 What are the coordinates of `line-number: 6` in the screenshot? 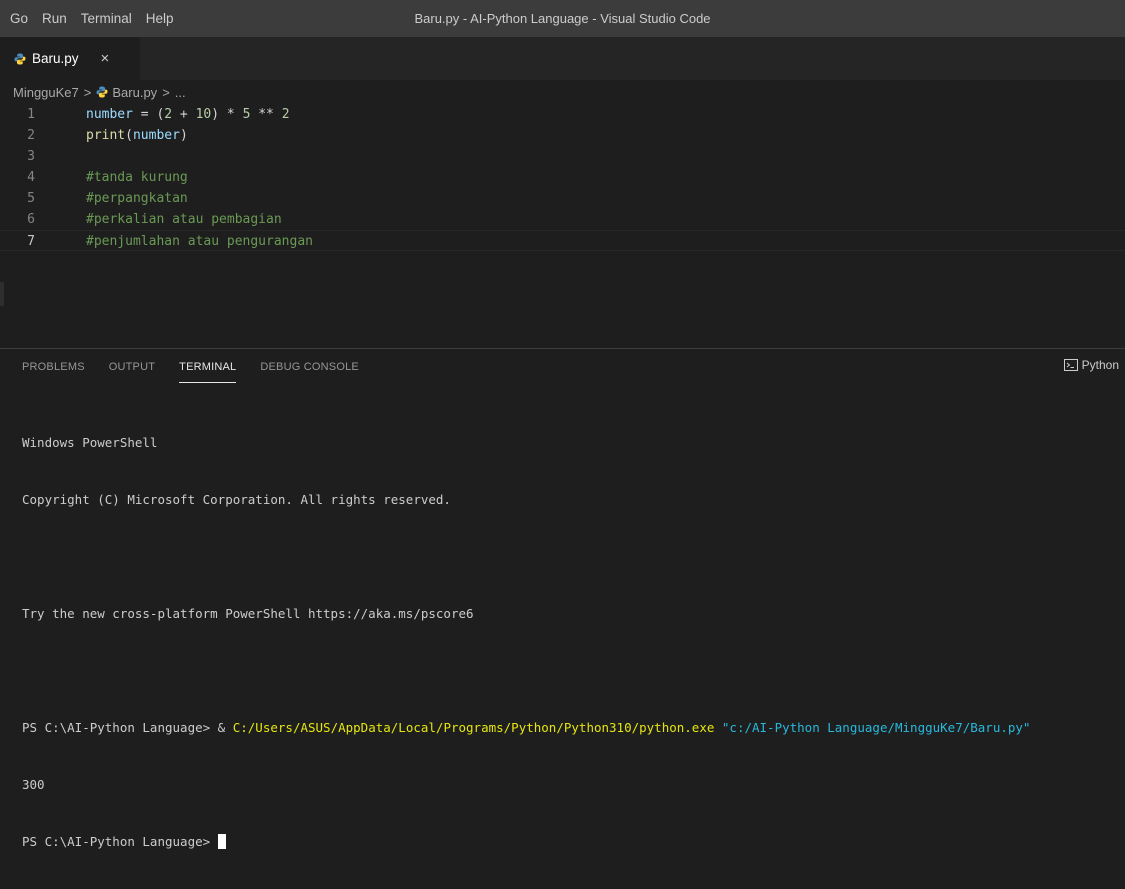 It's located at (31, 219).